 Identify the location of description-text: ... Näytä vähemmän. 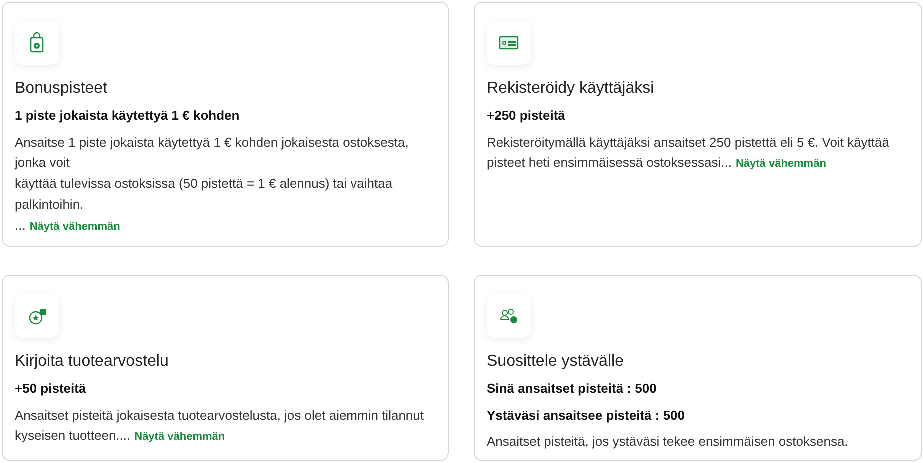
(68, 225).